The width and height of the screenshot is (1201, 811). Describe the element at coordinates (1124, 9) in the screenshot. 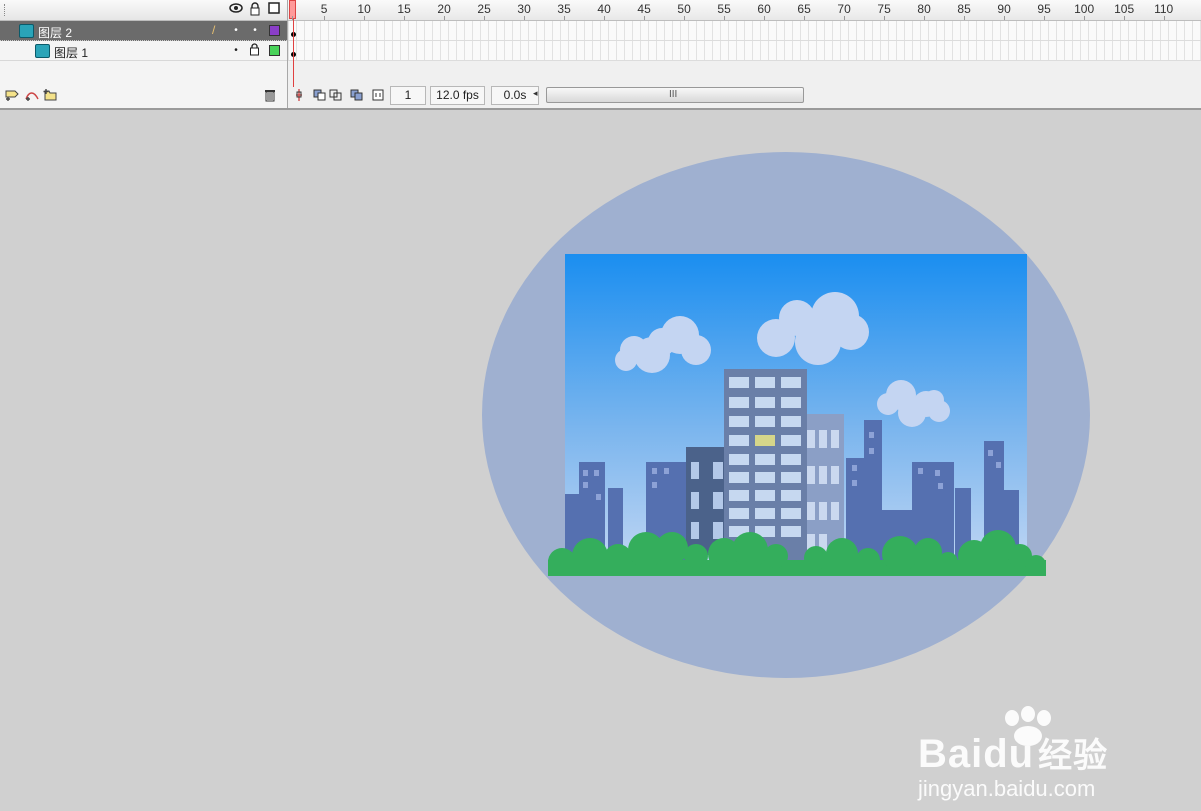

I see `ruler-label: 105` at that location.